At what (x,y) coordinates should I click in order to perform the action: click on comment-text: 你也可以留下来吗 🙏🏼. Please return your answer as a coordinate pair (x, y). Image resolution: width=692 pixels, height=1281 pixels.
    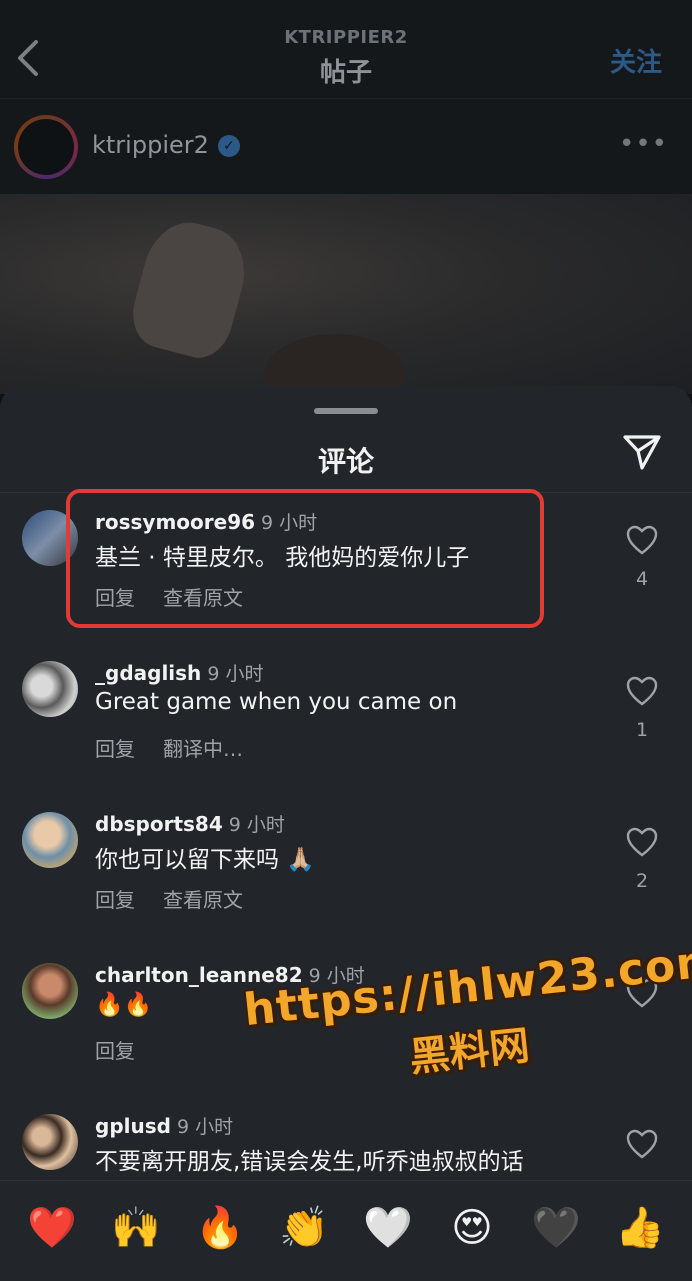
    Looking at the image, I should click on (205, 860).